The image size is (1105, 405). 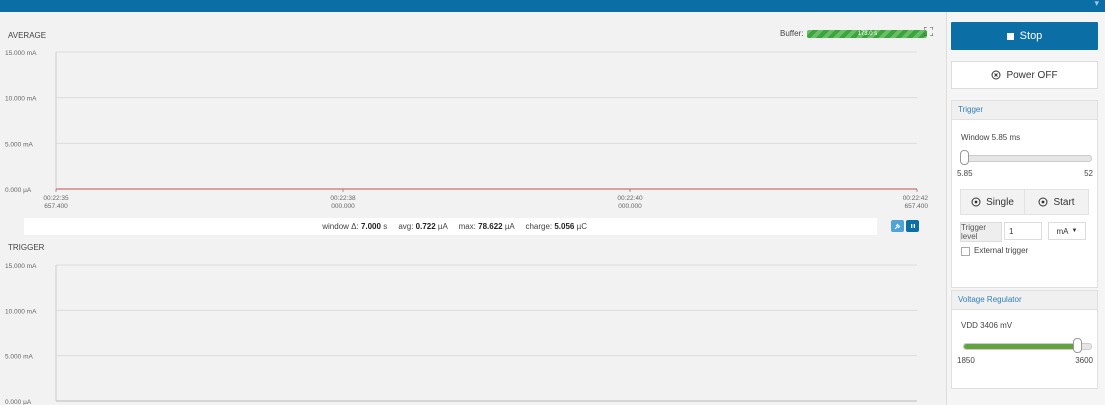 What do you see at coordinates (965, 173) in the screenshot?
I see `trigger-slider-min: 5.85` at bounding box center [965, 173].